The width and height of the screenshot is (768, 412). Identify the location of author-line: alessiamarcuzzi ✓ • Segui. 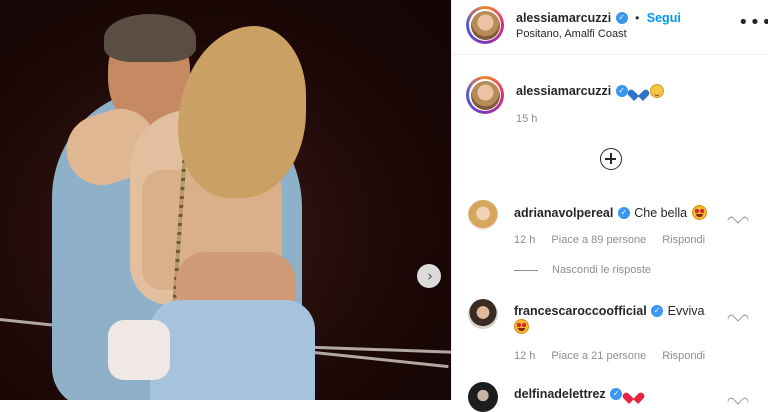
(598, 18).